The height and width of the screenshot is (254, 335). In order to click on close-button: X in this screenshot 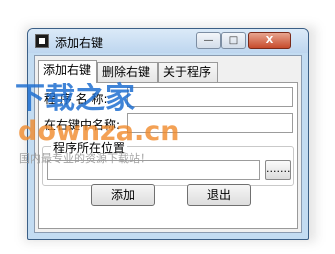, I will do `click(269, 40)`.